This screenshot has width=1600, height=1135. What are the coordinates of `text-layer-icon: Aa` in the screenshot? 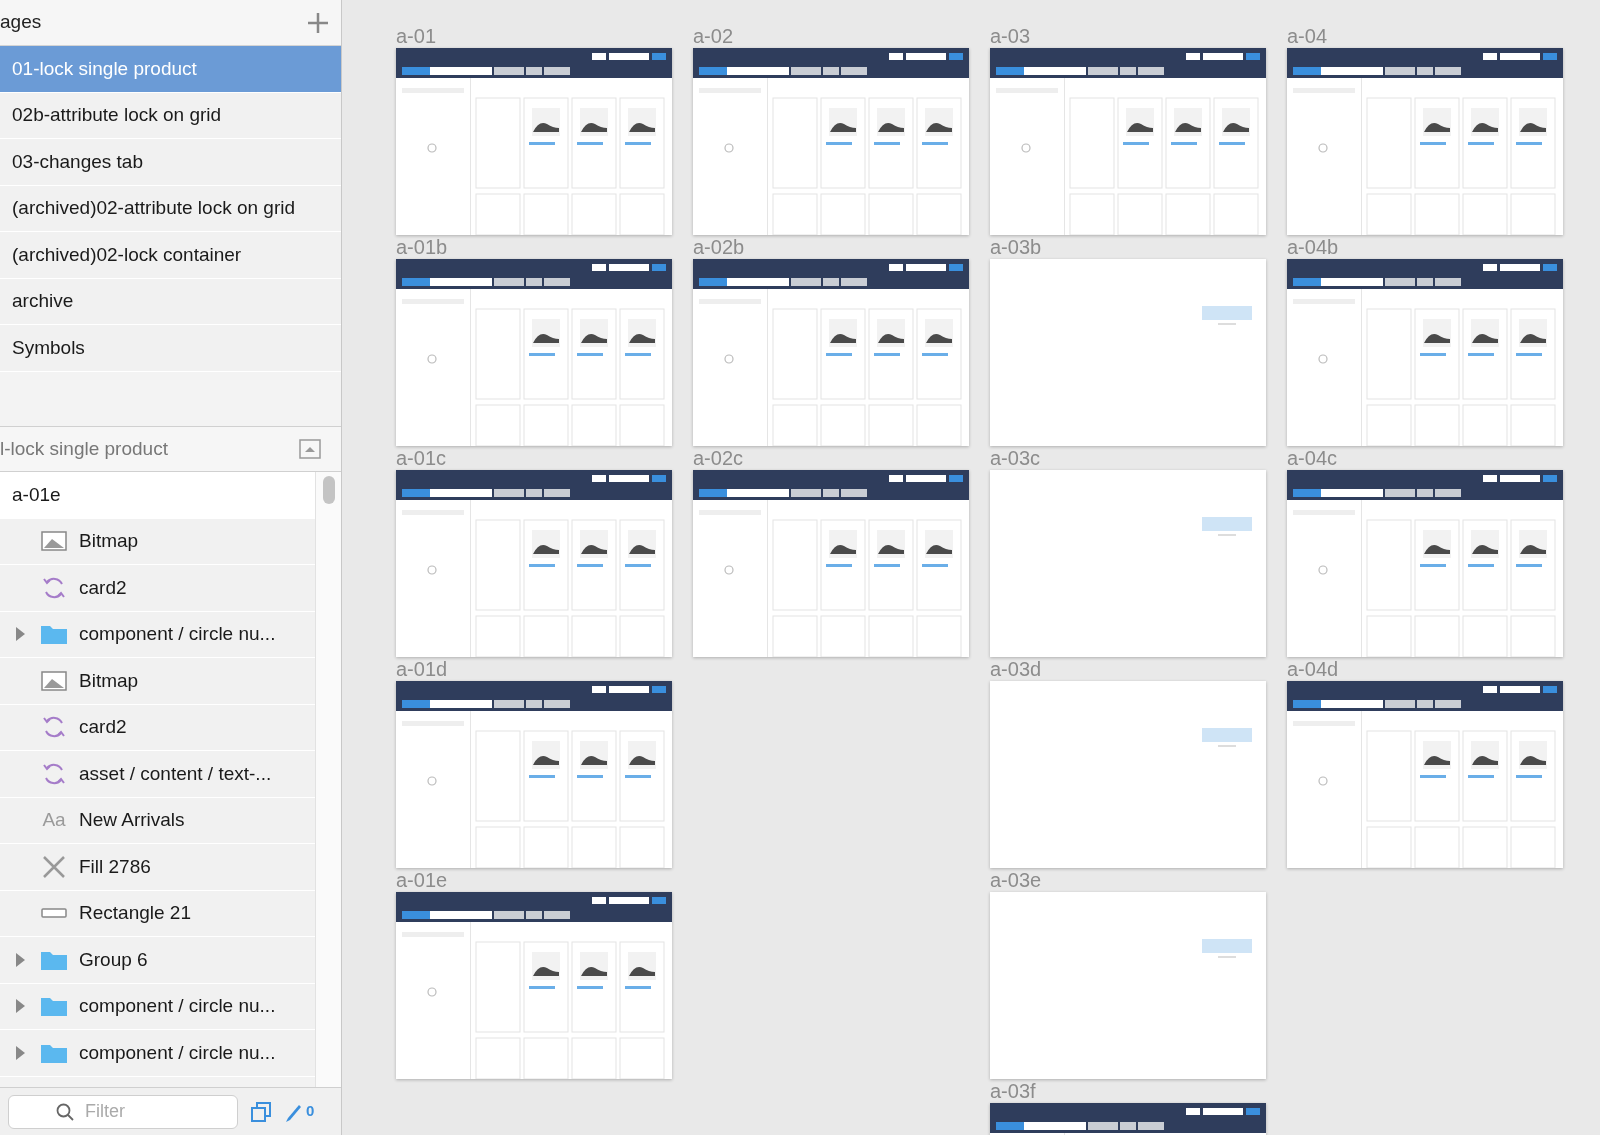 It's located at (54, 820).